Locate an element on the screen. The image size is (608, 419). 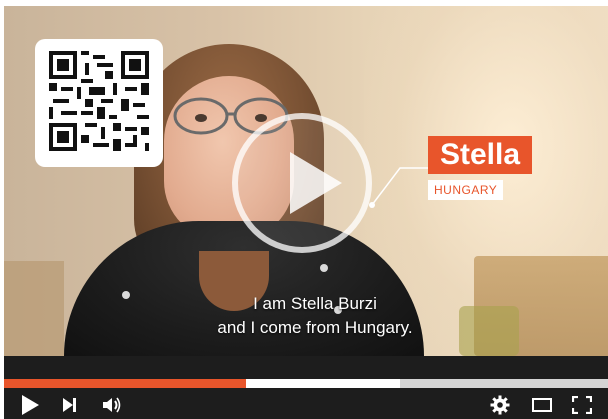
subtitle-line: I am Stella Burzi is located at coordinates (315, 303).